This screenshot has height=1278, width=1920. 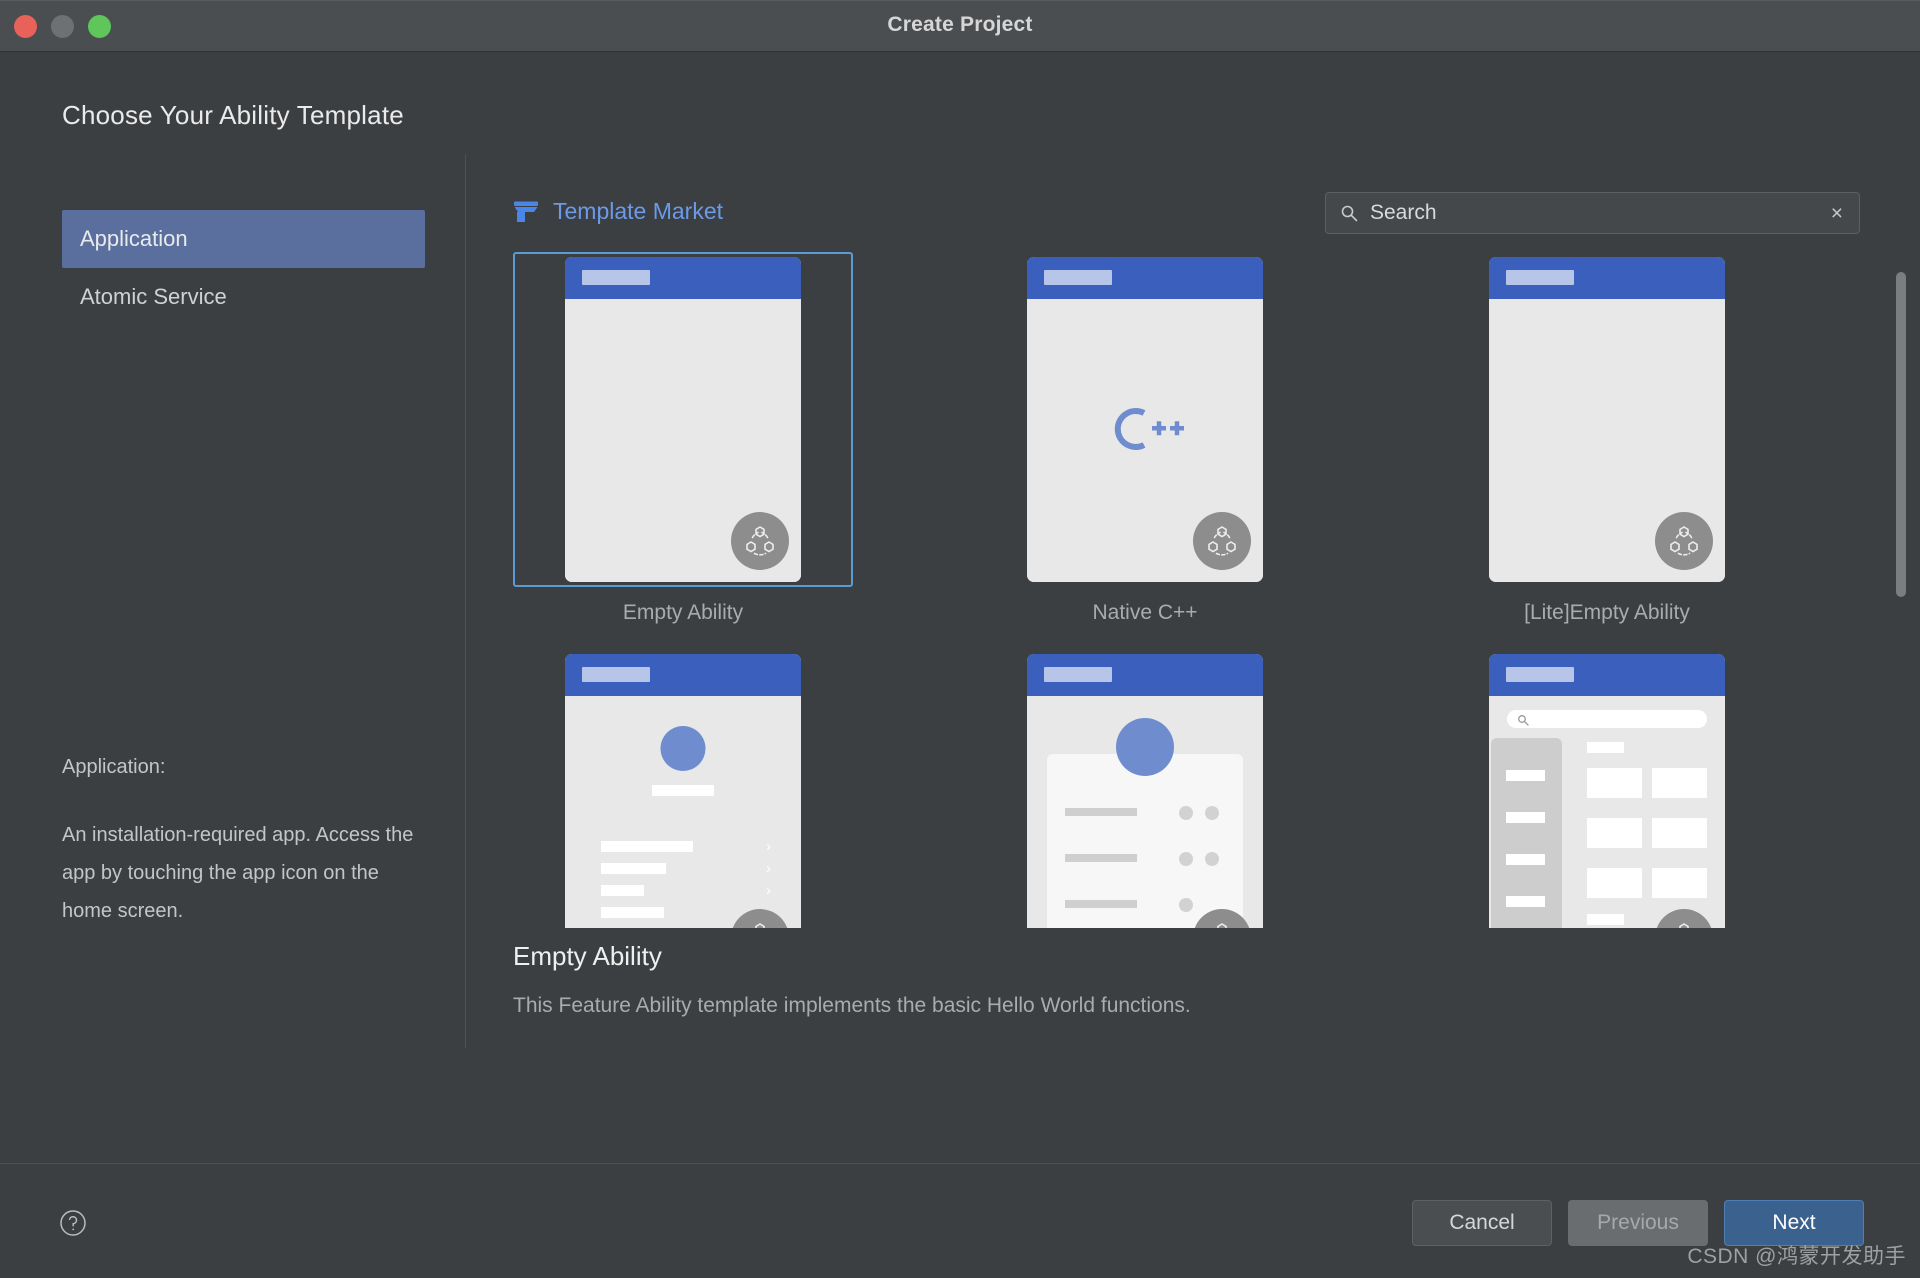 I want to click on title-bar: Create Project, so click(x=960, y=26).